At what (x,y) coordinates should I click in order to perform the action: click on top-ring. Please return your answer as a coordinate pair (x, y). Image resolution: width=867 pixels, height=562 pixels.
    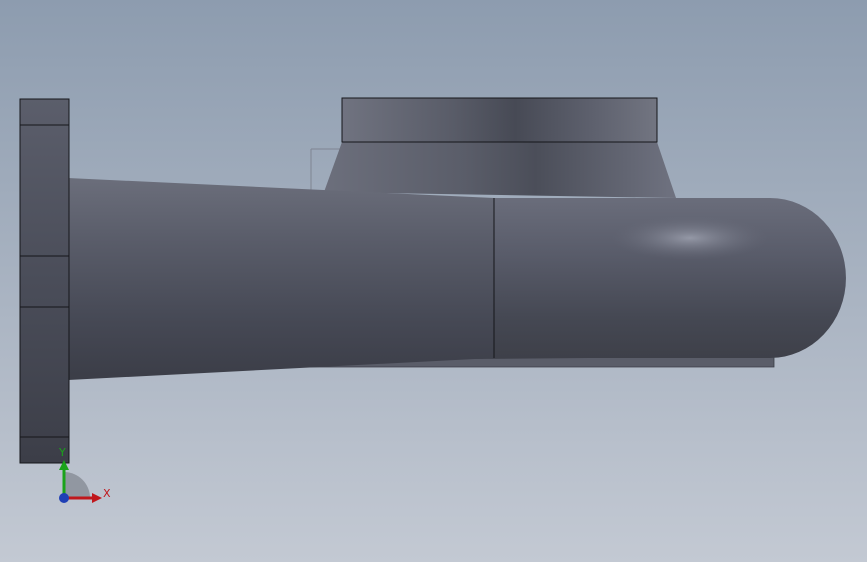
    Looking at the image, I should click on (499, 120).